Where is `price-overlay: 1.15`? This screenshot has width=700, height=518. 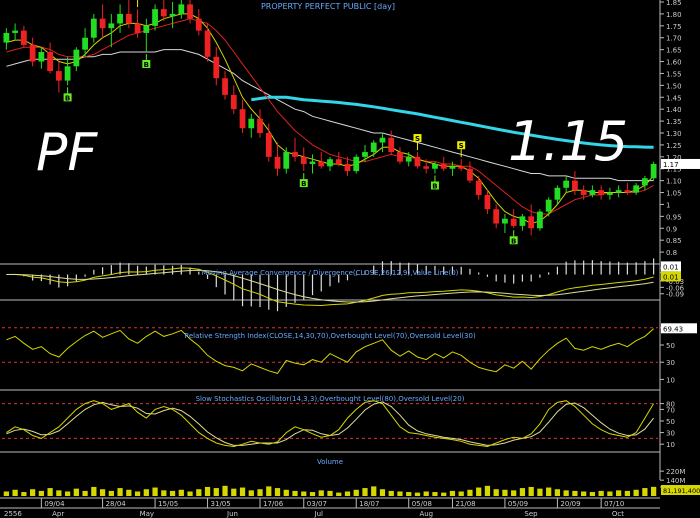
price-overlay: 1.15 is located at coordinates (568, 141).